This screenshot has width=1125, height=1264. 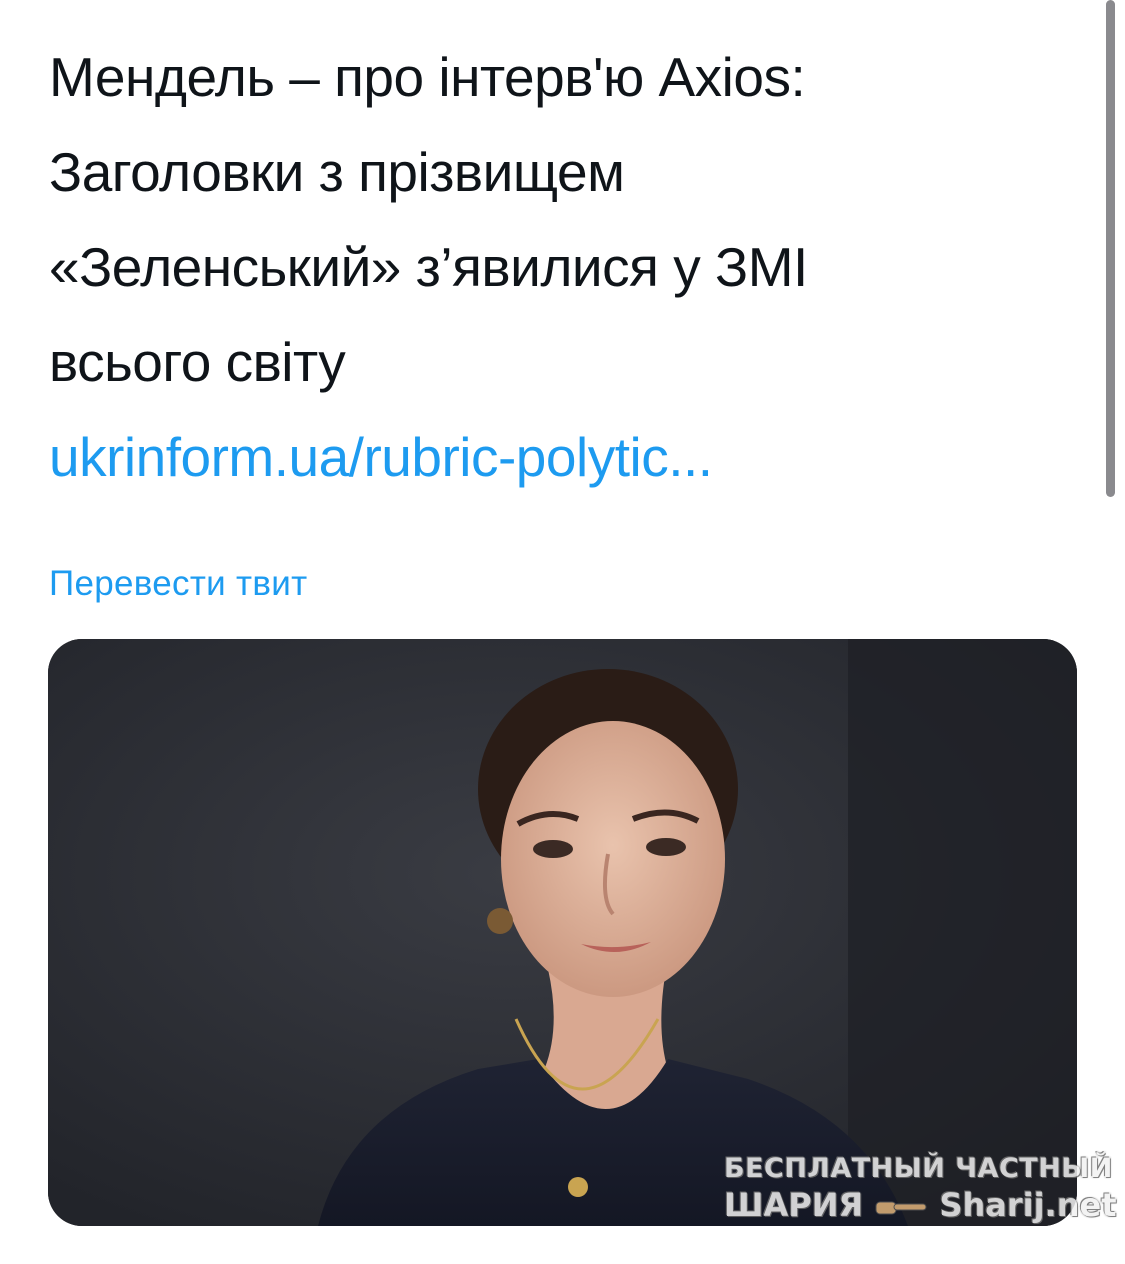 I want to click on watermark-left-text: ШАРИЯ, so click(x=794, y=1205).